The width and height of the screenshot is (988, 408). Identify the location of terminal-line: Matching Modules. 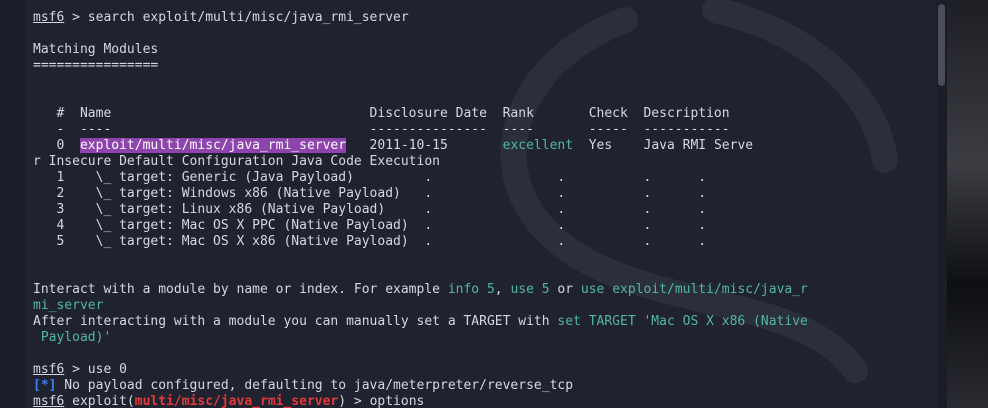
(95, 50).